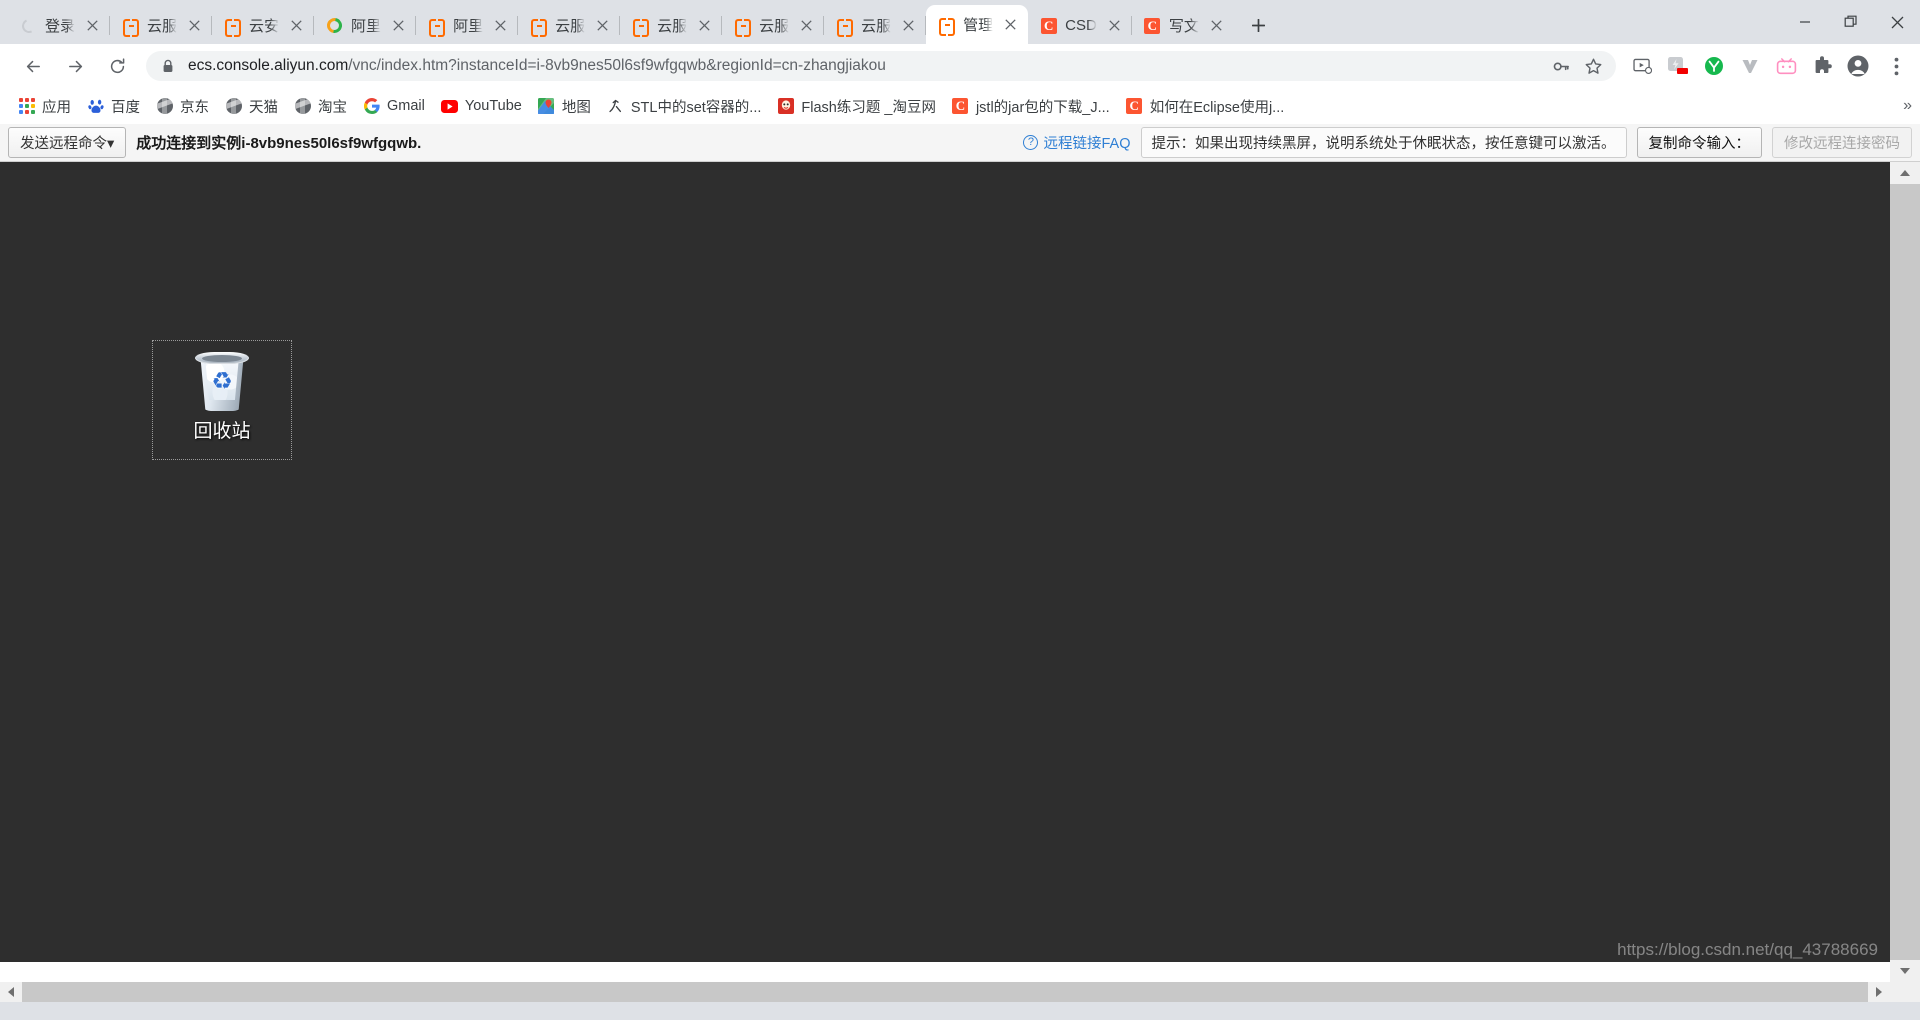 The height and width of the screenshot is (1020, 1920). What do you see at coordinates (1905, 572) in the screenshot?
I see `vertical-scrollbar` at bounding box center [1905, 572].